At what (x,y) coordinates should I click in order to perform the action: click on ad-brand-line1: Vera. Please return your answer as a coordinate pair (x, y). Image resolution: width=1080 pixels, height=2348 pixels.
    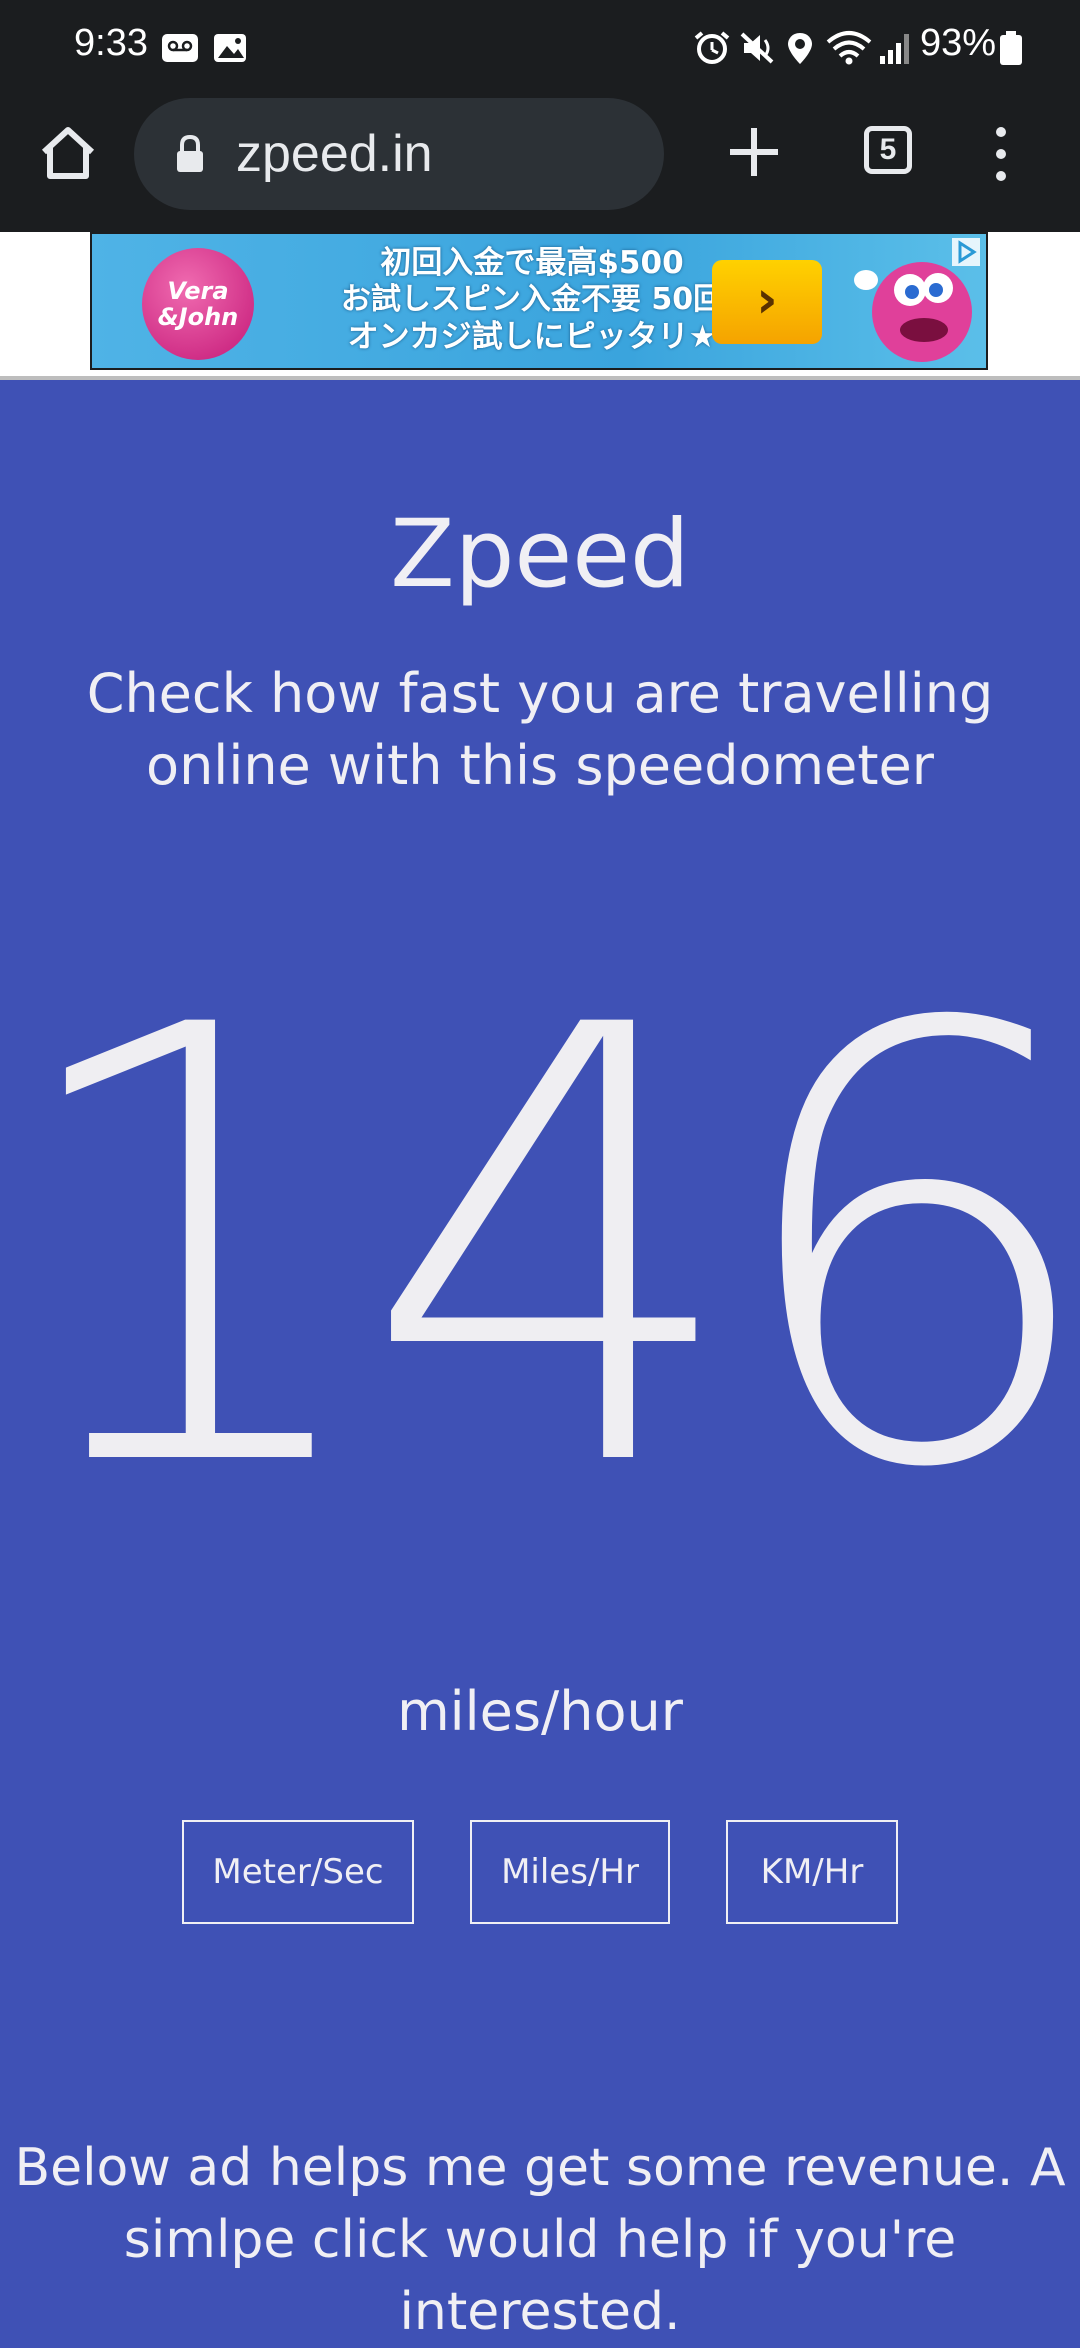
    Looking at the image, I should click on (198, 291).